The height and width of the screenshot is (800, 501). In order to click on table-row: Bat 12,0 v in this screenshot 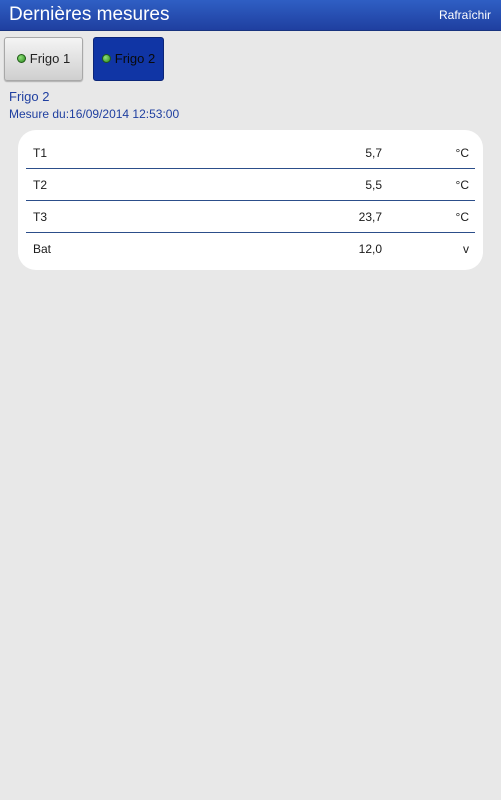, I will do `click(250, 248)`.